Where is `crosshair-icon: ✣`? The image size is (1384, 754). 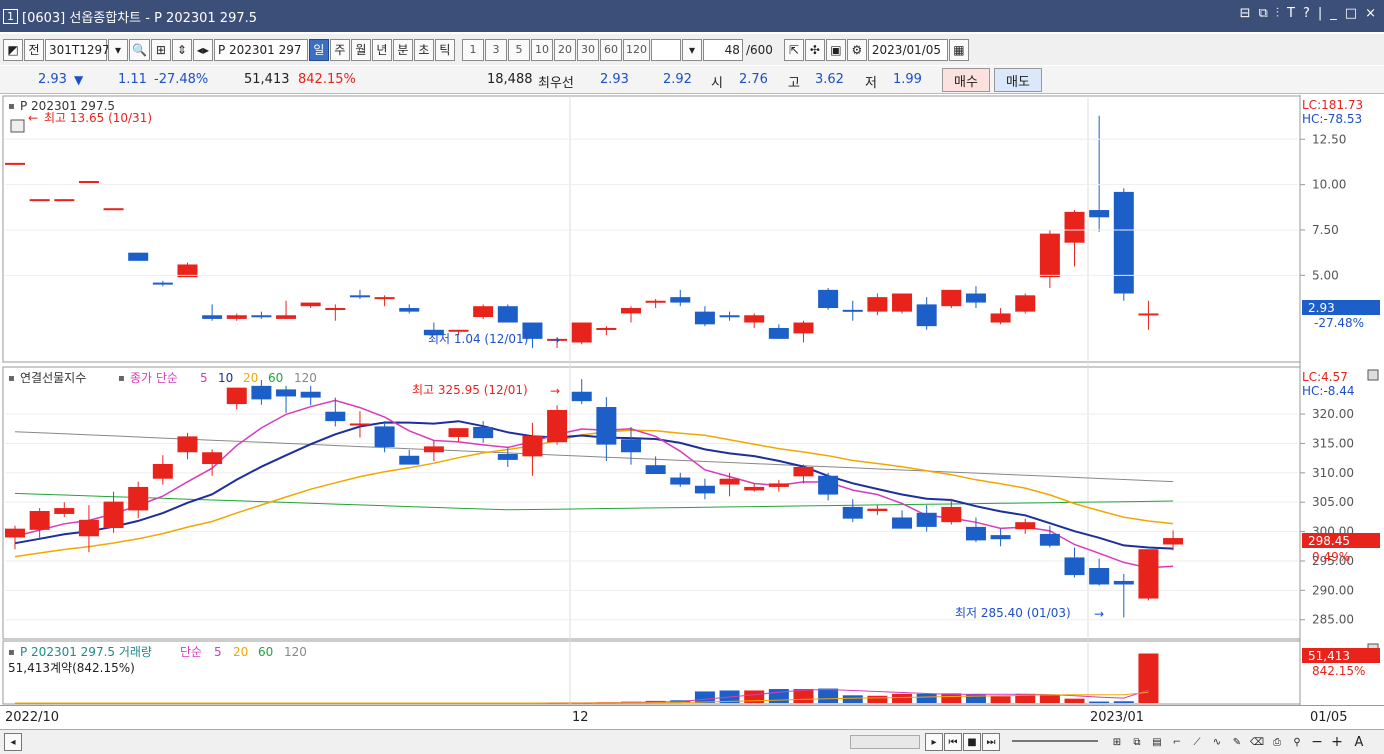 crosshair-icon: ✣ is located at coordinates (814, 49).